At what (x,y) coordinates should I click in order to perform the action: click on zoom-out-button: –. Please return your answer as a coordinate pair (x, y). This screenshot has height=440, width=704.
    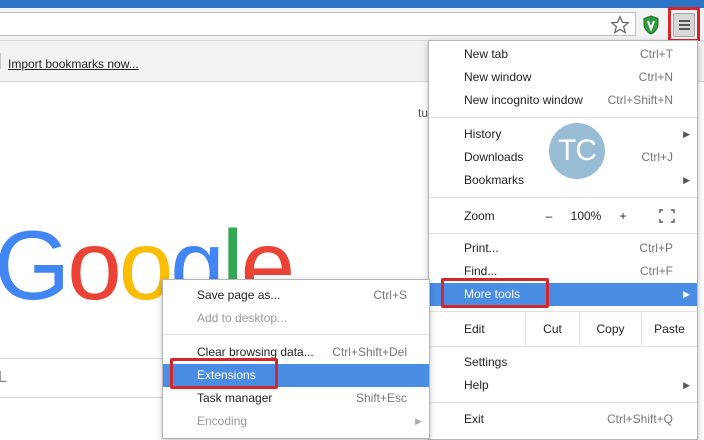
    Looking at the image, I should click on (549, 216).